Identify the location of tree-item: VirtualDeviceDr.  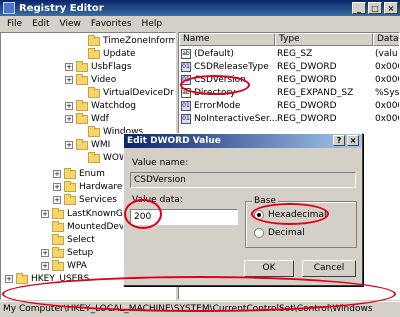
(125, 92).